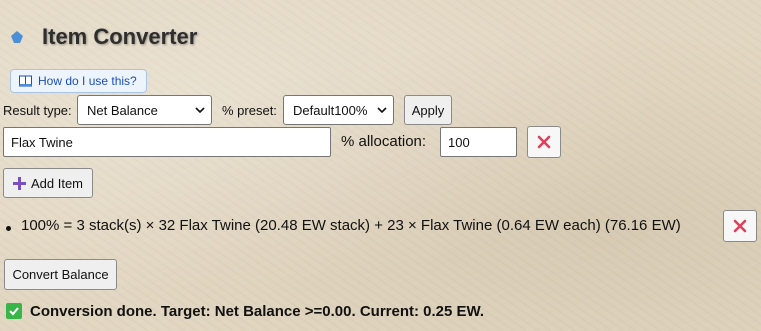 The image size is (761, 331). What do you see at coordinates (8, 228) in the screenshot?
I see `list-bullet` at bounding box center [8, 228].